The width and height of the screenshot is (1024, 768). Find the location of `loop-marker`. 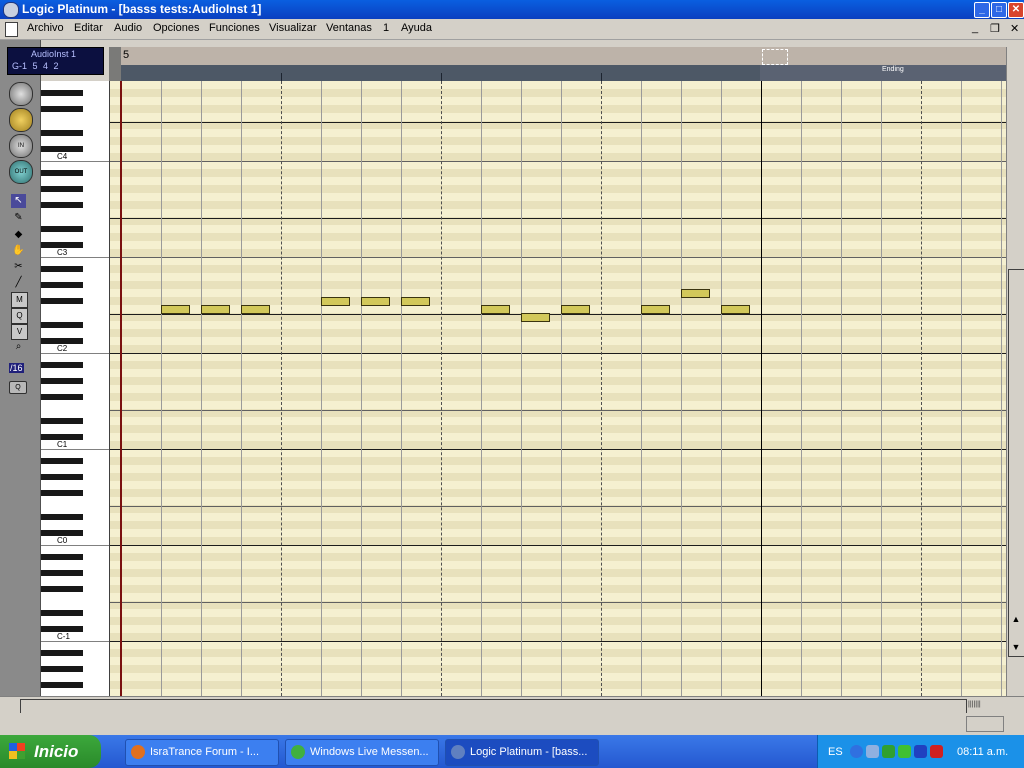

loop-marker is located at coordinates (775, 57).